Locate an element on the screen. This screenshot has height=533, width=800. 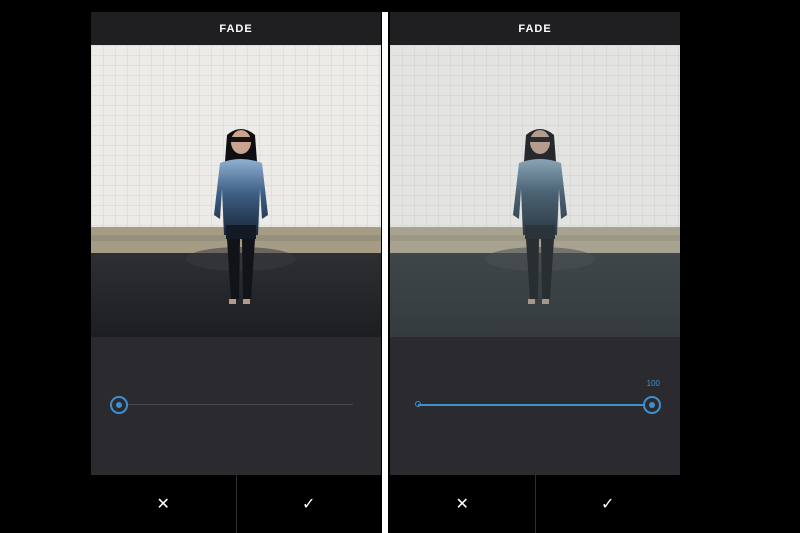
adjustment-area: 100 is located at coordinates (535, 406).